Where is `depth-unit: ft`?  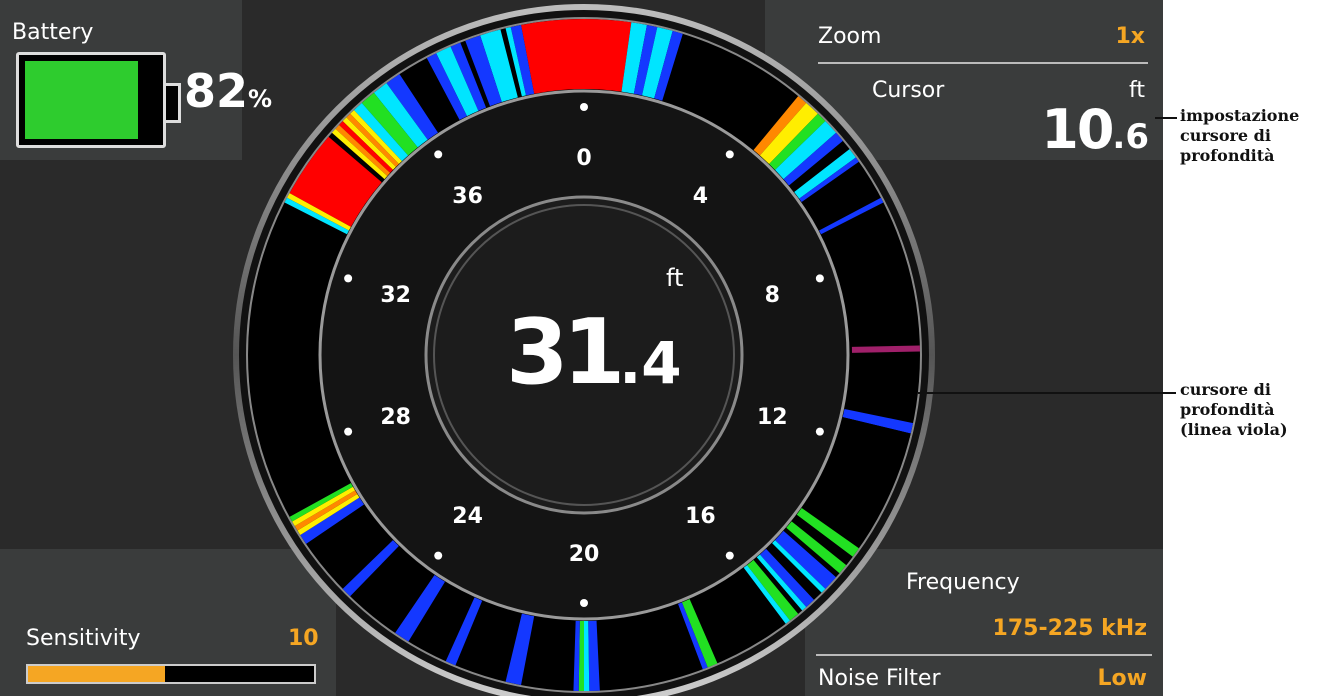 depth-unit: ft is located at coordinates (675, 278).